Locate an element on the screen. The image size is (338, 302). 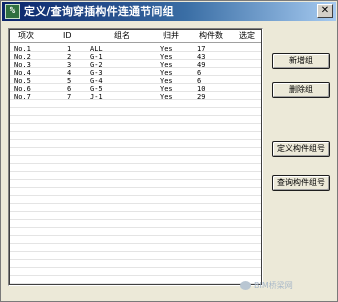
table-row: No.5 5 G-4 Yes 6 is located at coordinates (135, 81).